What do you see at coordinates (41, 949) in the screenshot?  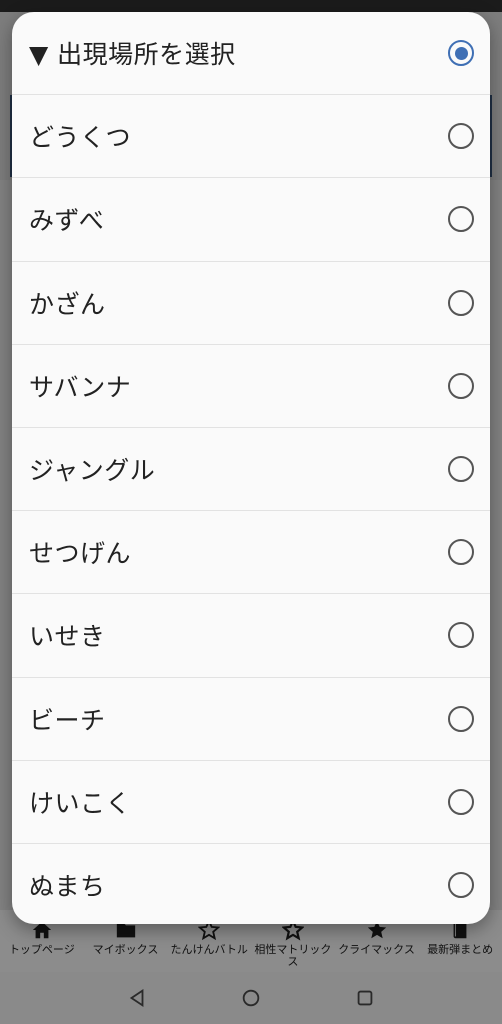 I see `nav-label: トップページ` at bounding box center [41, 949].